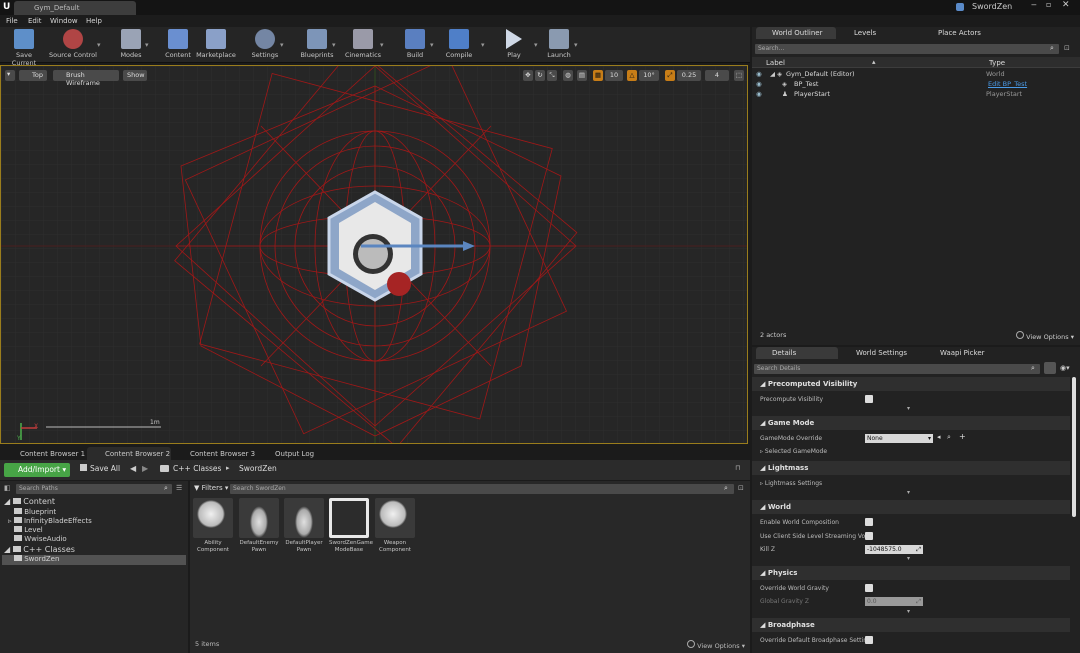 The width and height of the screenshot is (1080, 653). I want to click on arrow-left-icon: ◂, so click(939, 437).